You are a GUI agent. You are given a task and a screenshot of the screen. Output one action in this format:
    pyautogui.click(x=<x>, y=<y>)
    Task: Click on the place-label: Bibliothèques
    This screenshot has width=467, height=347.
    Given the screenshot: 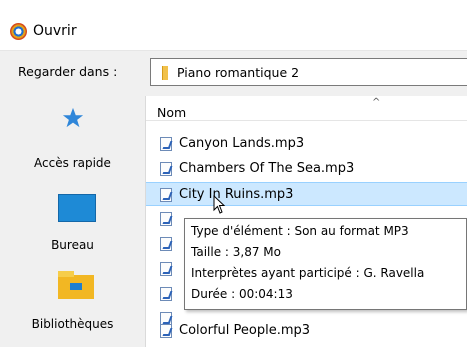 What is the action you would take?
    pyautogui.click(x=72, y=324)
    